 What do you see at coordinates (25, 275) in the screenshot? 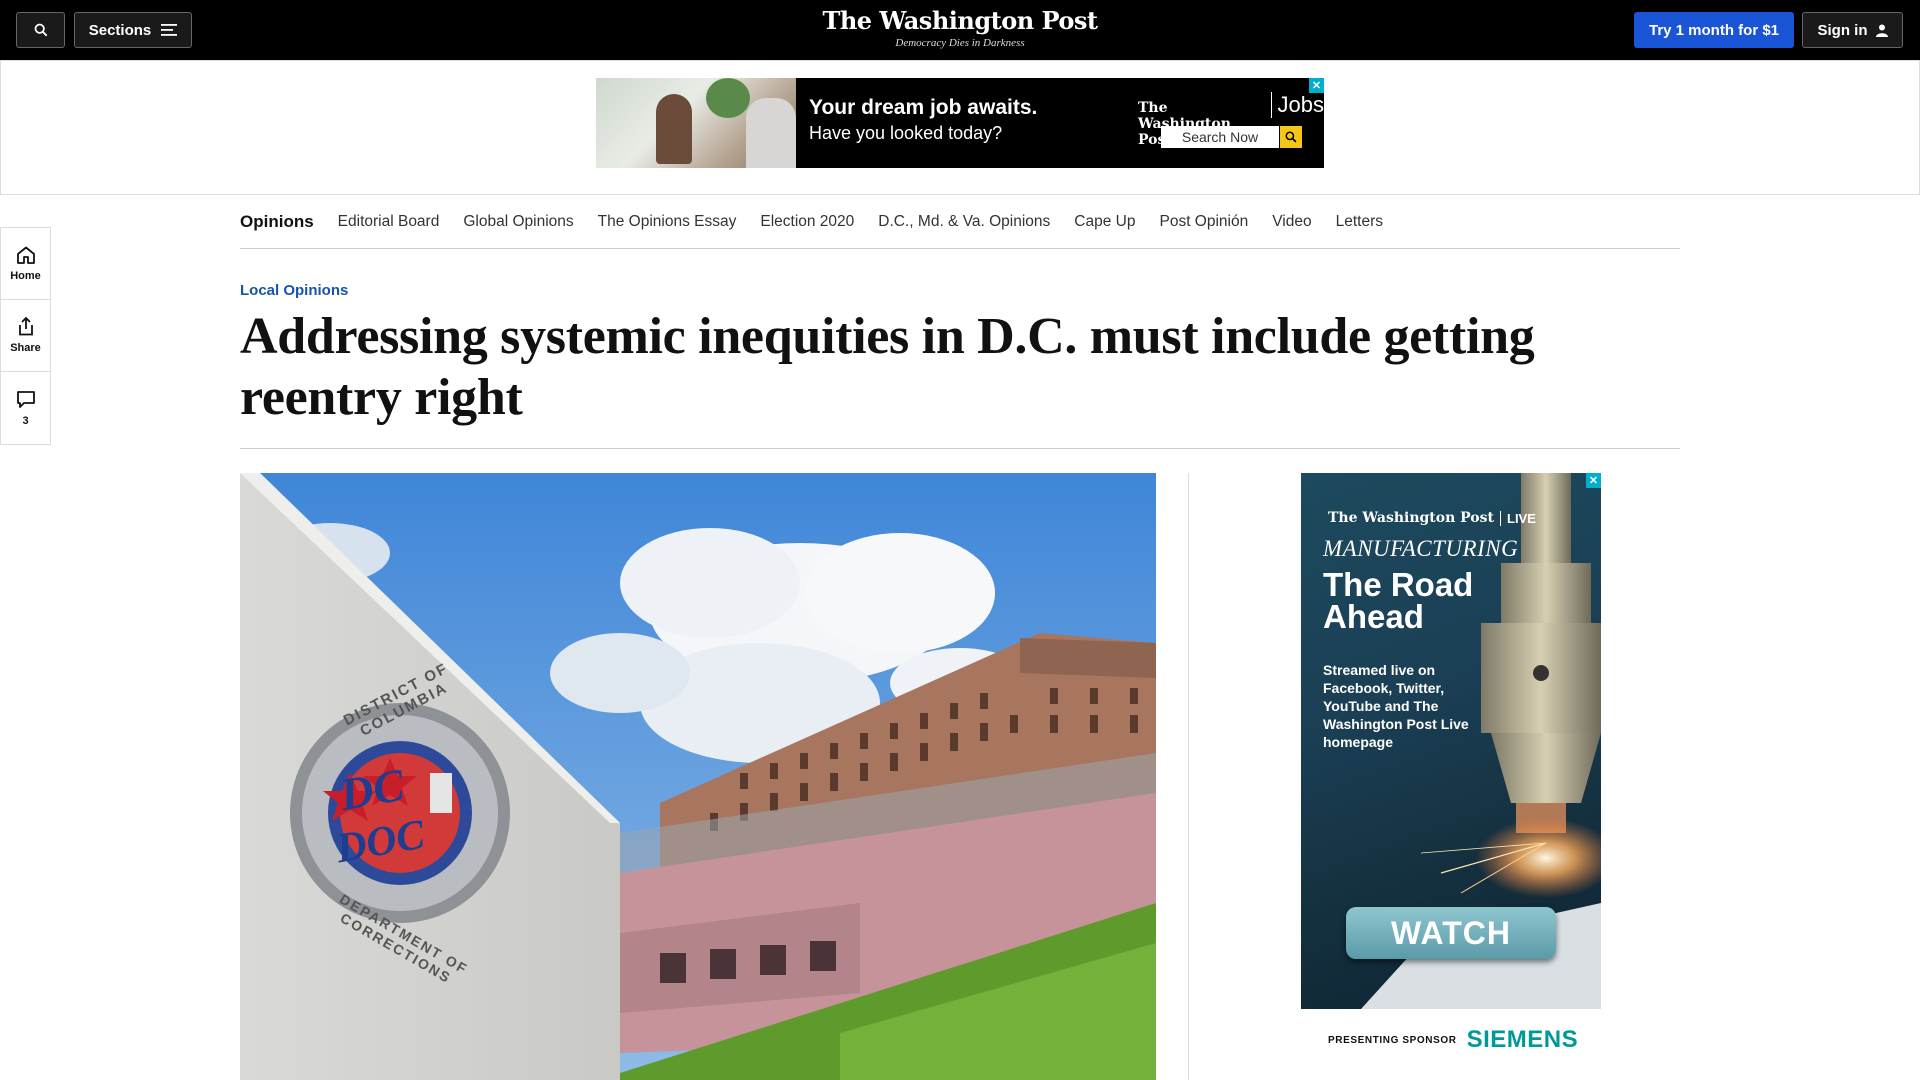
I see `home-label: Home` at bounding box center [25, 275].